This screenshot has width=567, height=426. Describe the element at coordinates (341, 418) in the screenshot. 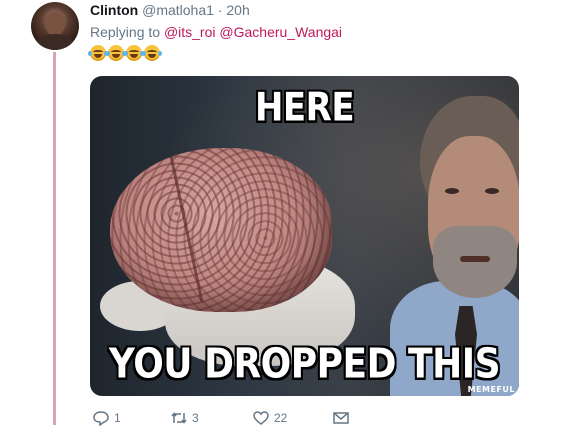

I see `message-icon` at that location.